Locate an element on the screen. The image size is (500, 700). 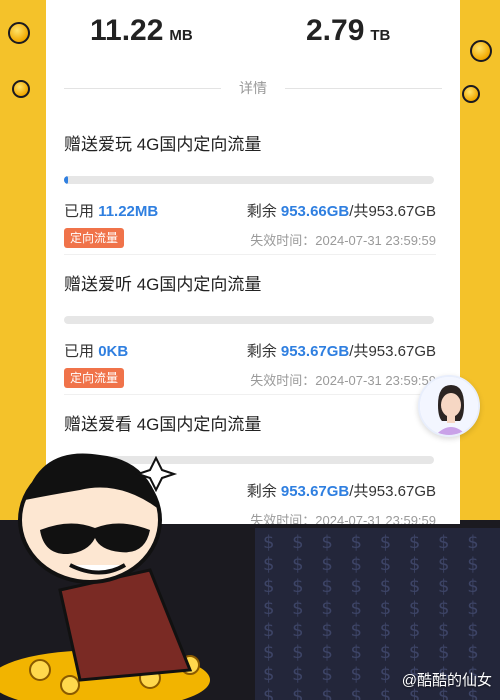
assistant-avatar-icon is located at coordinates (449, 406).